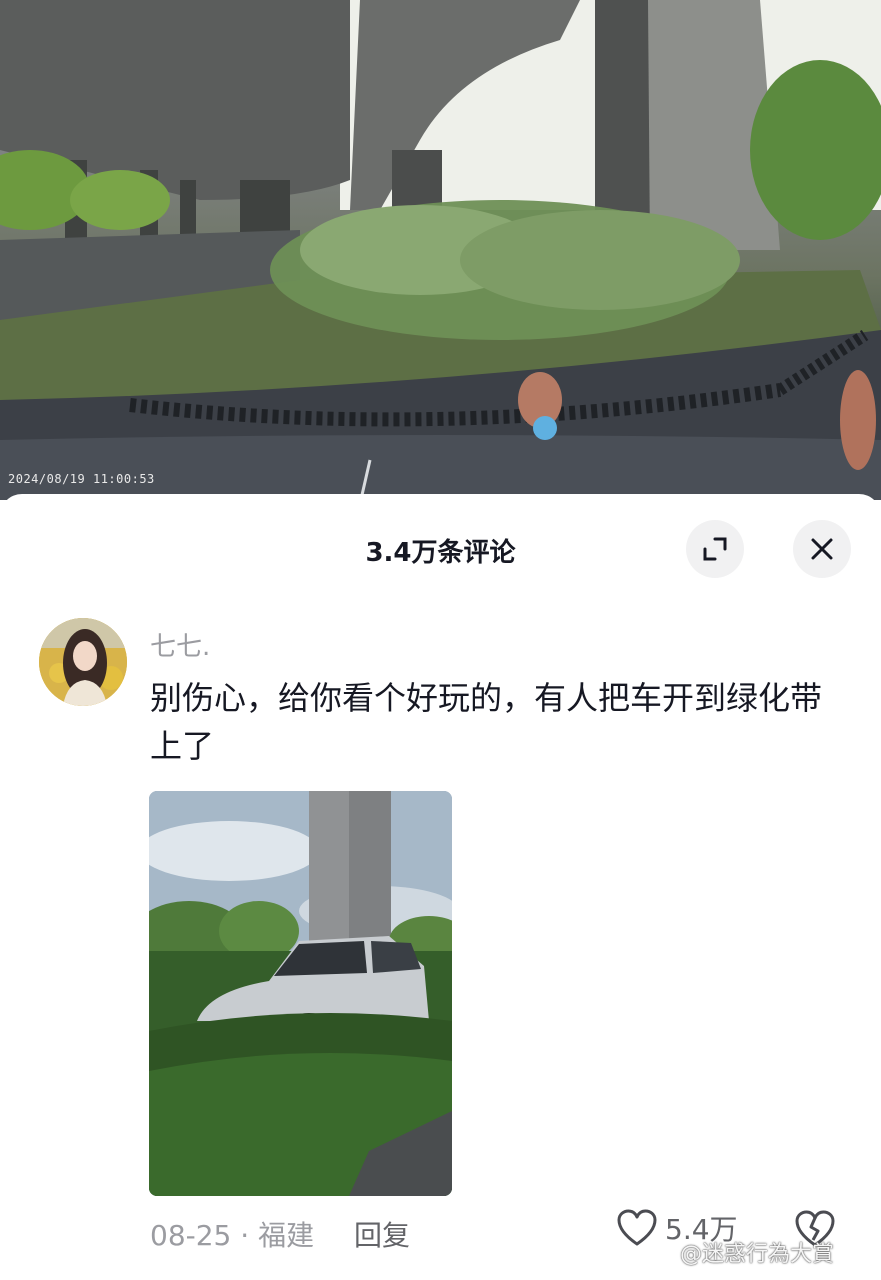 This screenshot has width=881, height=1280. What do you see at coordinates (757, 1254) in the screenshot?
I see `watermark: @迷惑行為大賞` at bounding box center [757, 1254].